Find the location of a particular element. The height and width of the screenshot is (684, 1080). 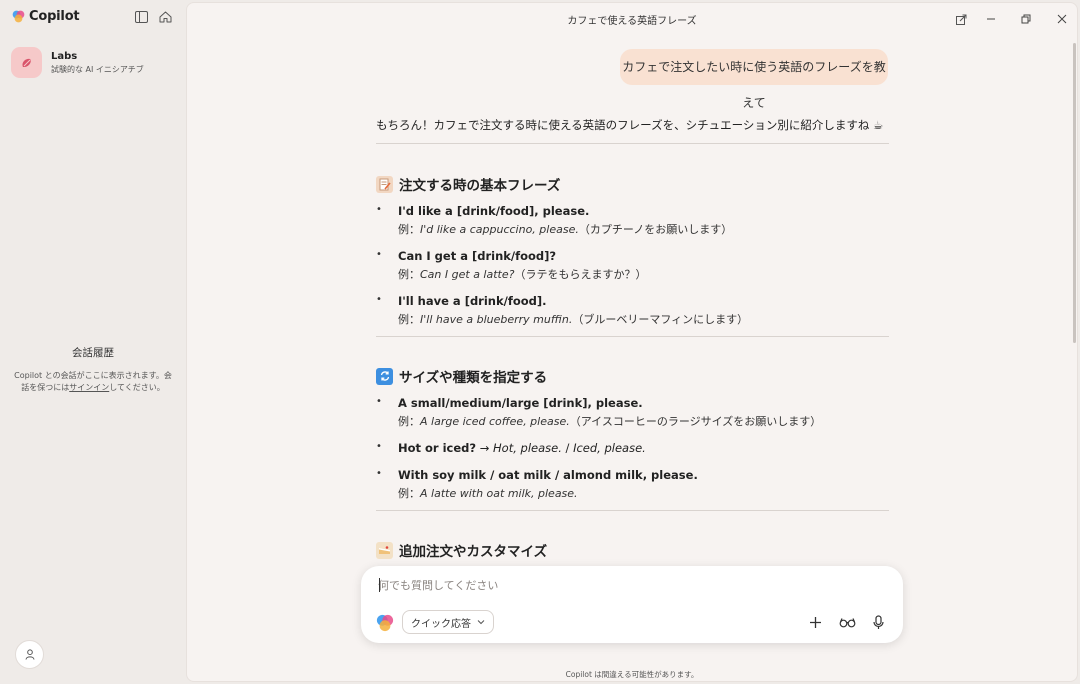

minimize-button is located at coordinates (991, 19).